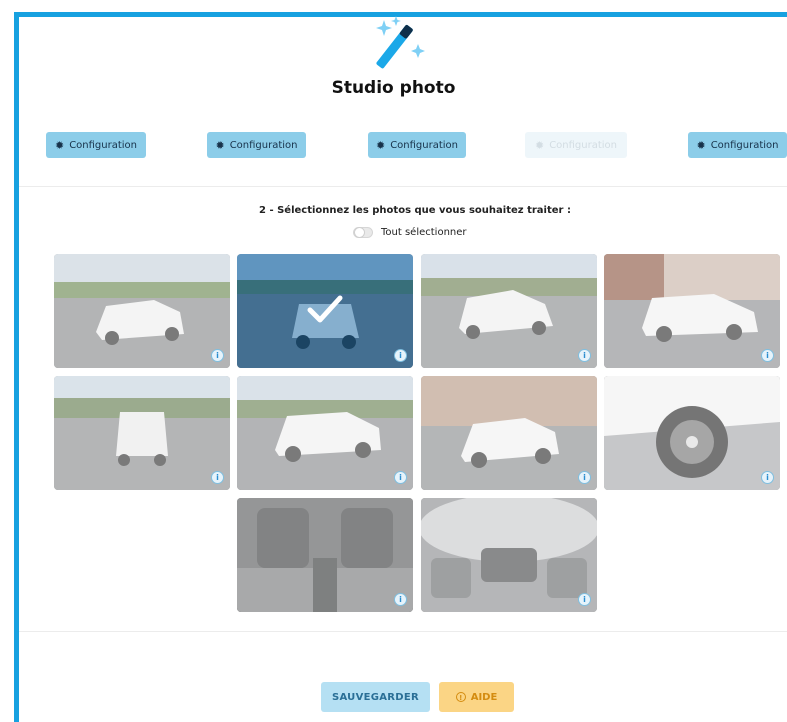  I want to click on help-button: ! AIDE, so click(476, 697).